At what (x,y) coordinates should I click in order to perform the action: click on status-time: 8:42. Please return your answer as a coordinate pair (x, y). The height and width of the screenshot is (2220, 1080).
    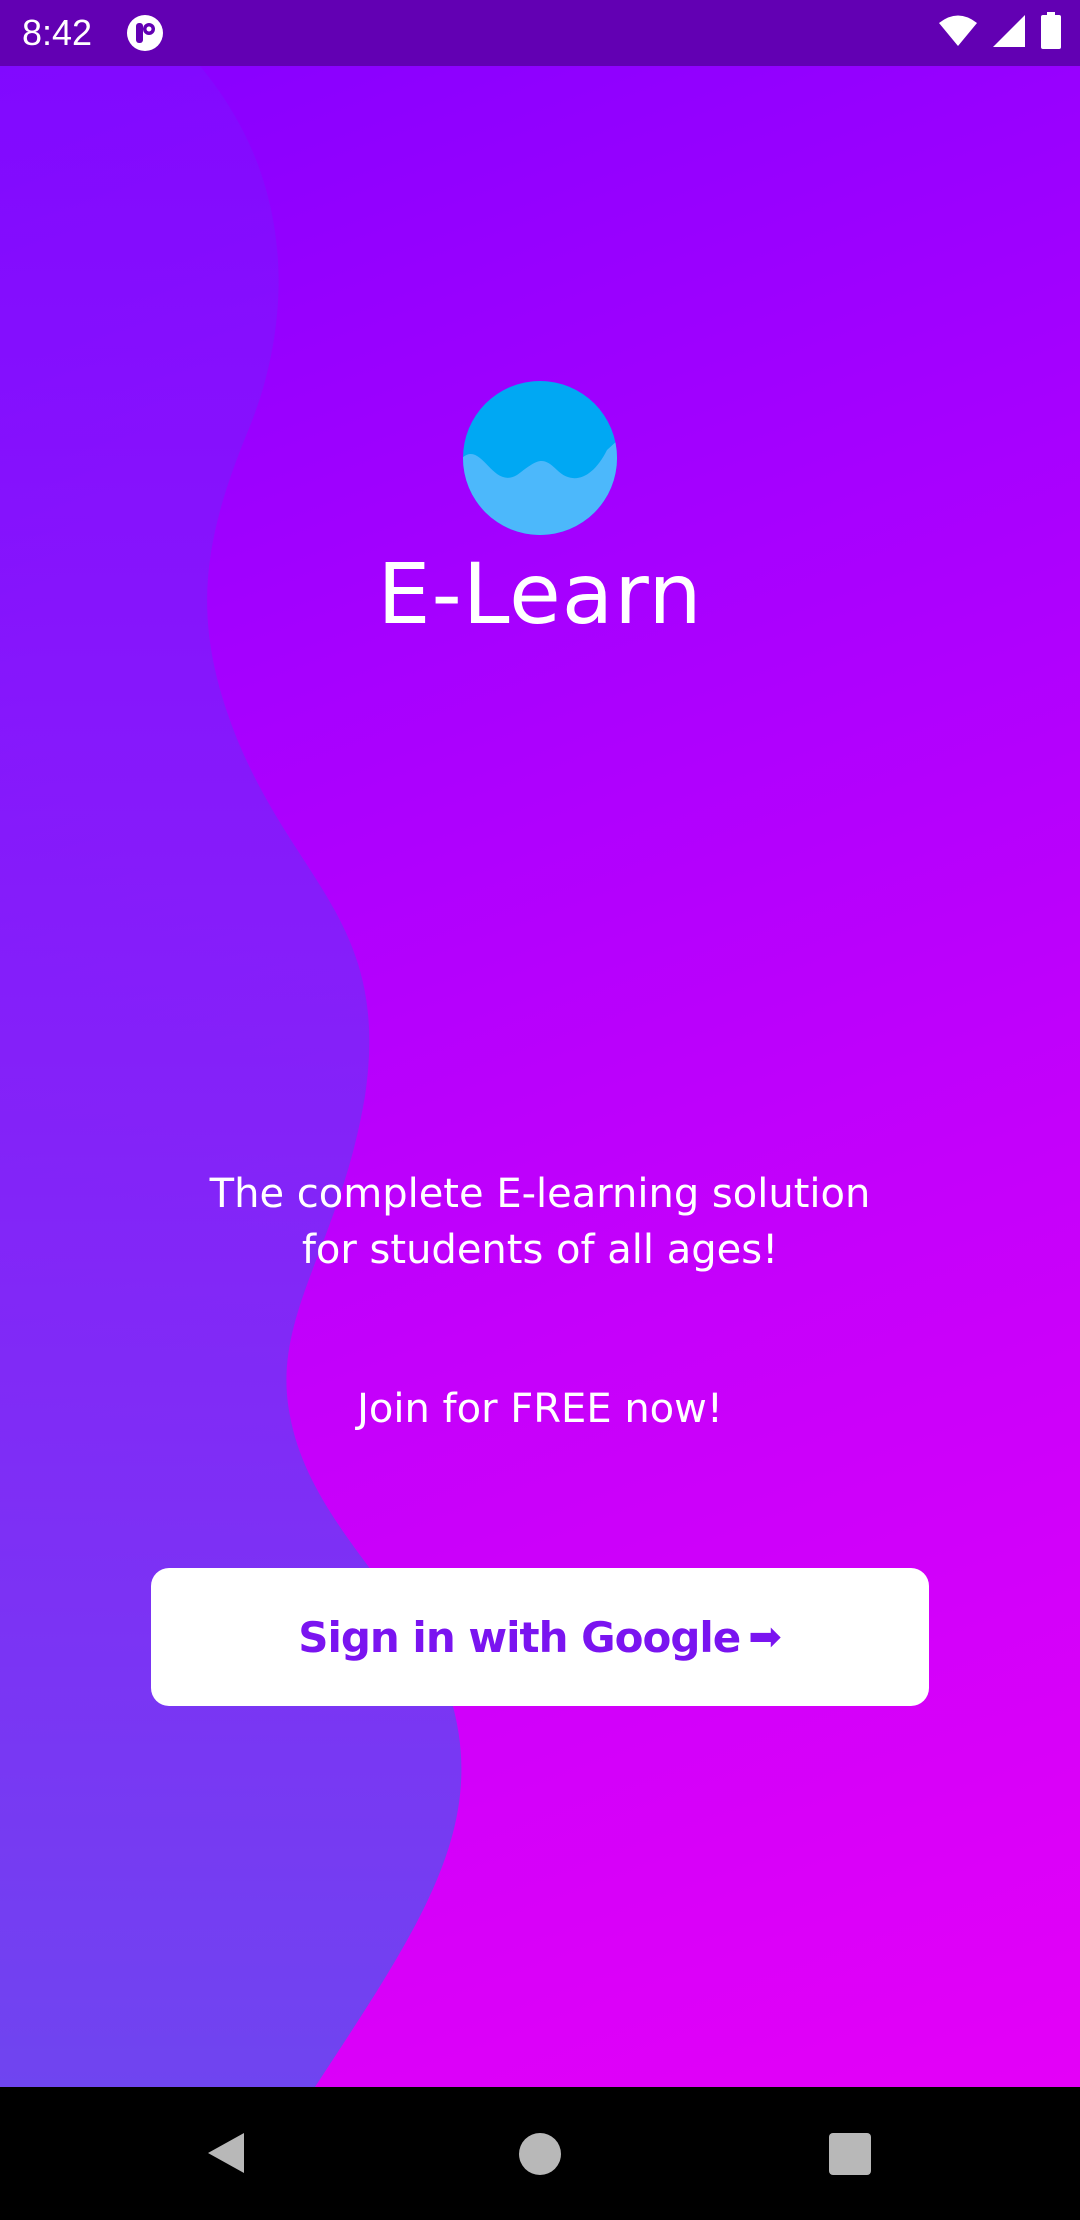
    Looking at the image, I should click on (57, 32).